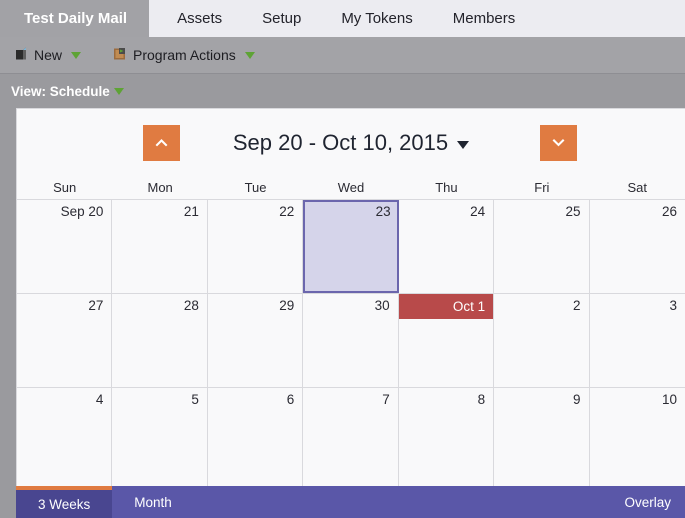 The image size is (685, 518). I want to click on day-cell: 26, so click(637, 246).